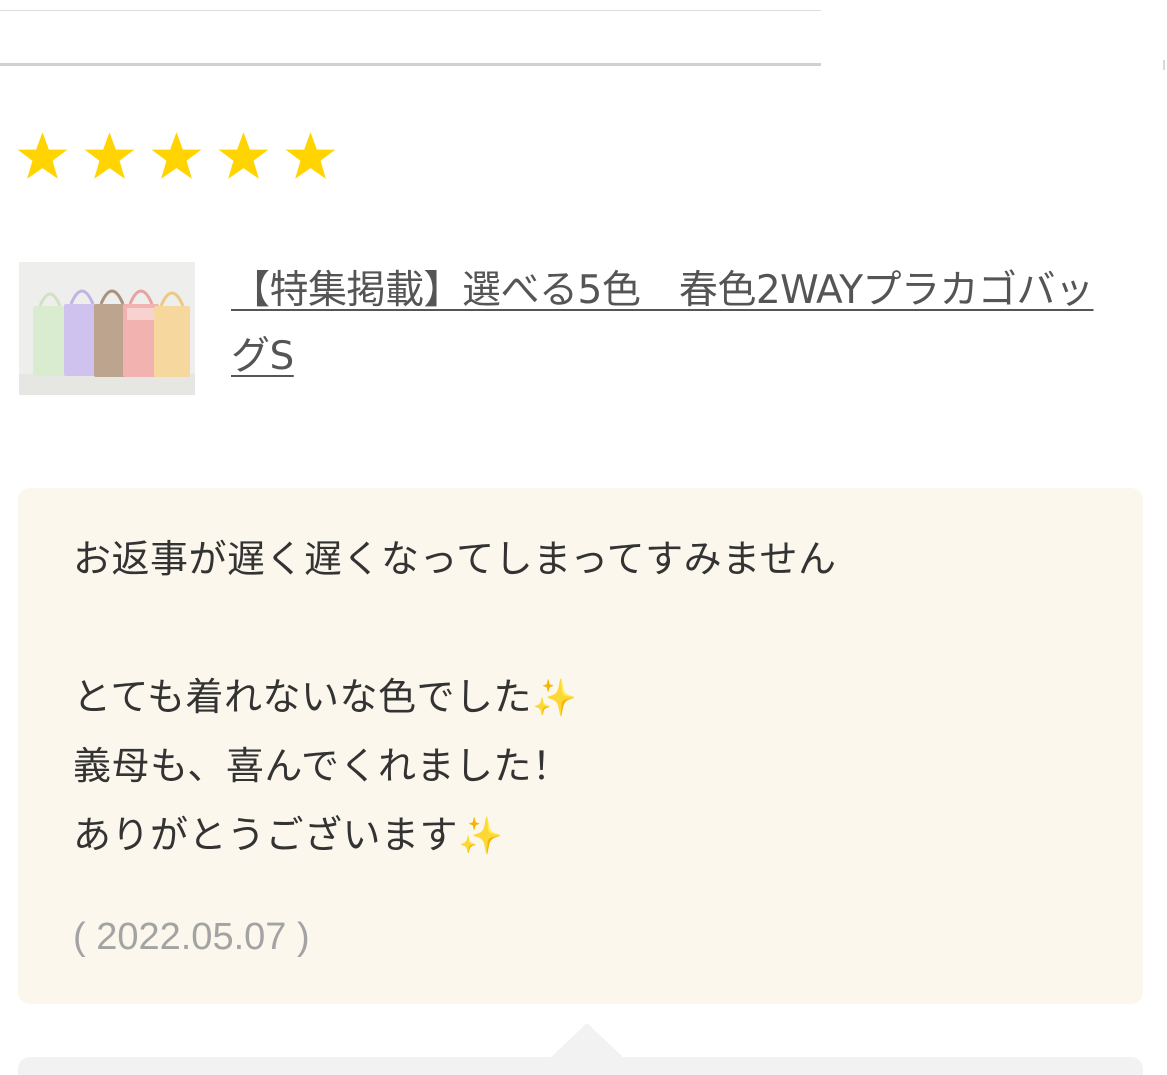  What do you see at coordinates (322, 766) in the screenshot?
I see `review-line-text: 義母も、喜んでくれました！` at bounding box center [322, 766].